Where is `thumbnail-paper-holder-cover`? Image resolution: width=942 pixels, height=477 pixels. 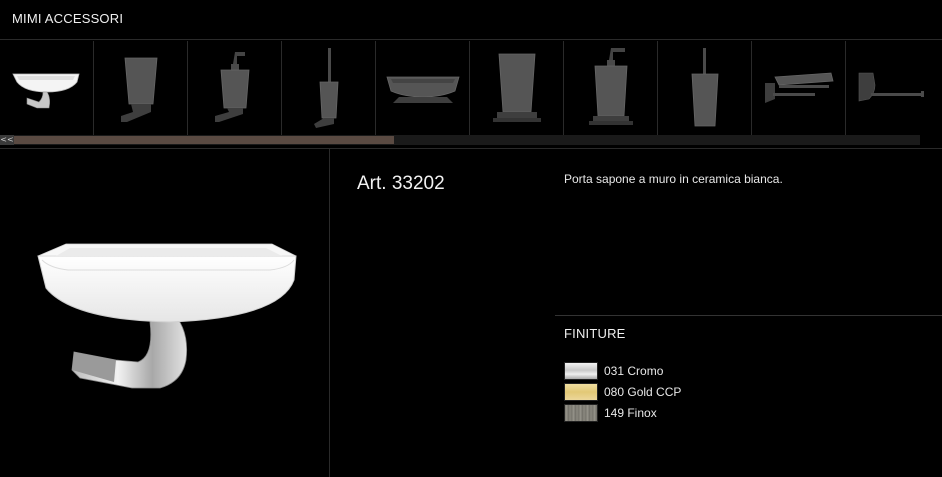 thumbnail-paper-holder-cover is located at coordinates (799, 88).